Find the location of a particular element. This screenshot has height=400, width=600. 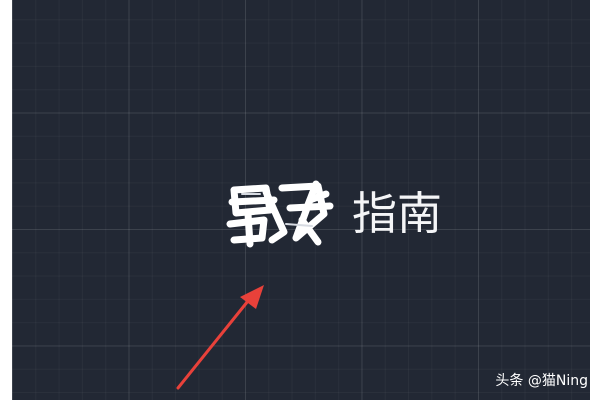

cad-text-object: 指南 is located at coordinates (356, 215).